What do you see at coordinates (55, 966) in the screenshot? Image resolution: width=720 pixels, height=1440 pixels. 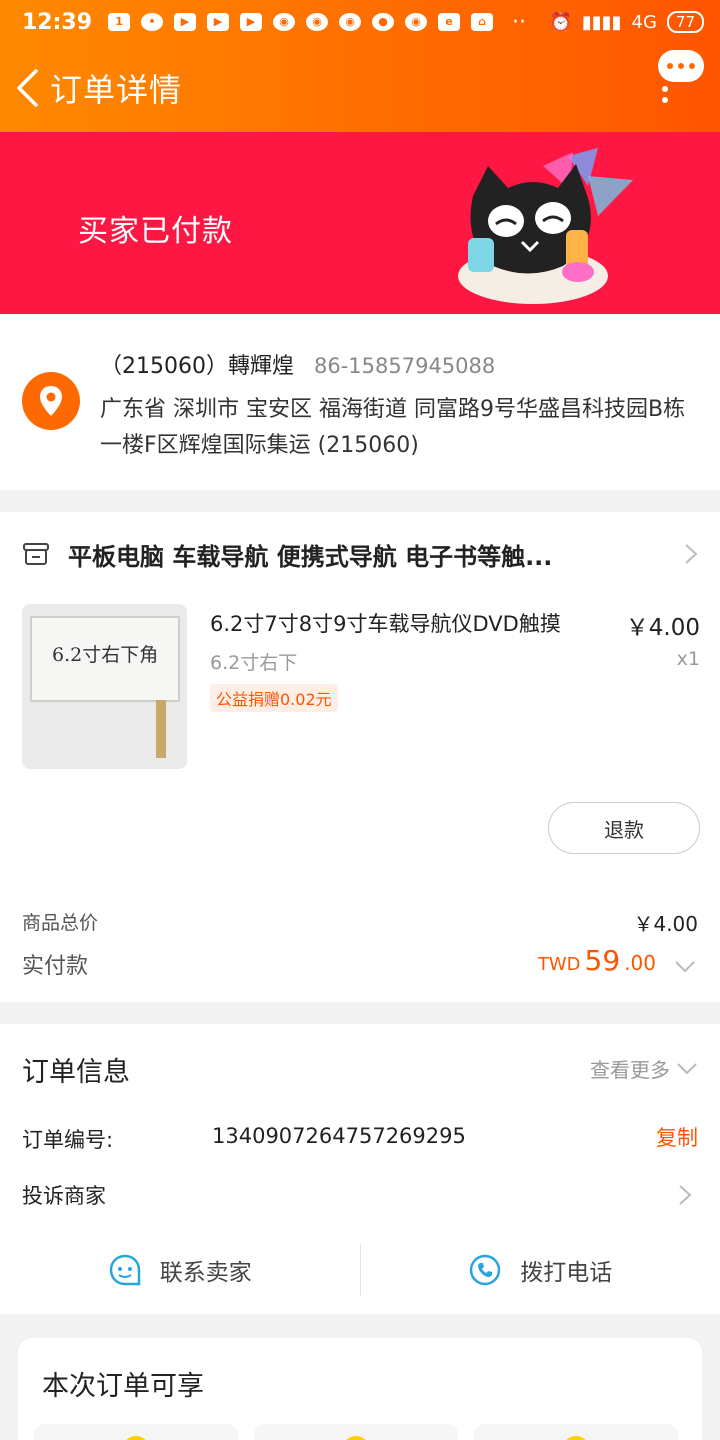 I see `paid-amount-label: 实付款` at bounding box center [55, 966].